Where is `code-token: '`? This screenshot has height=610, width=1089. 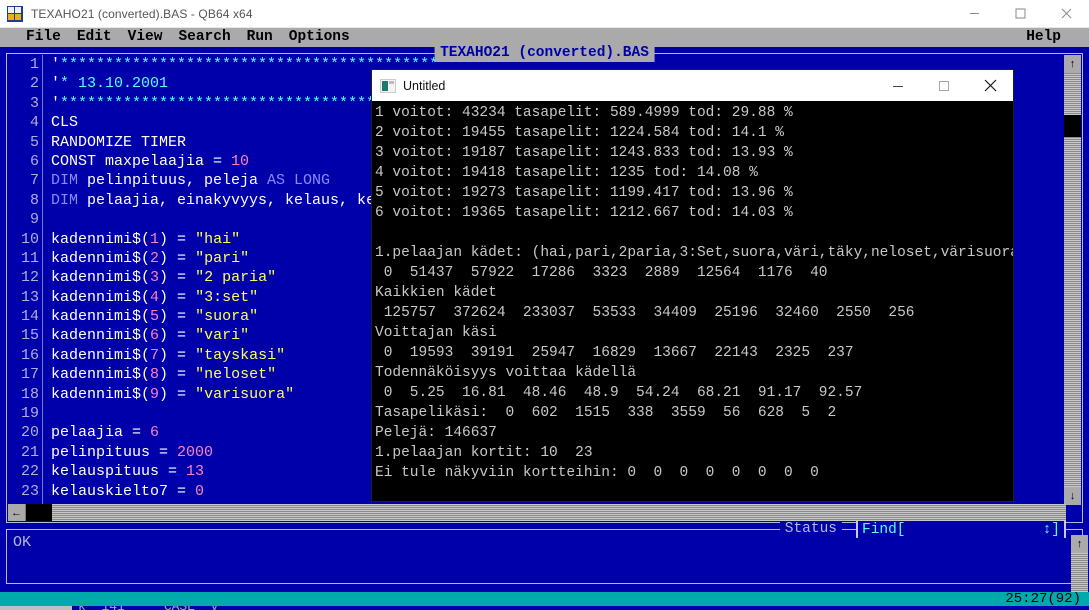
code-token: ' is located at coordinates (56, 84).